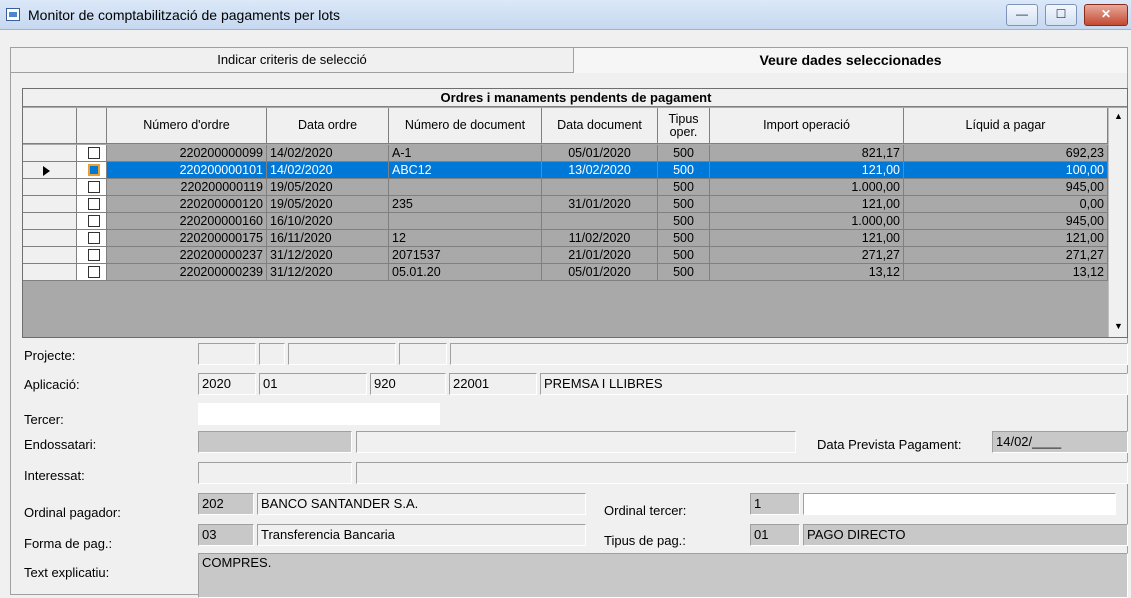 This screenshot has height=598, width=1131. I want to click on cell-document-number: 12, so click(465, 238).